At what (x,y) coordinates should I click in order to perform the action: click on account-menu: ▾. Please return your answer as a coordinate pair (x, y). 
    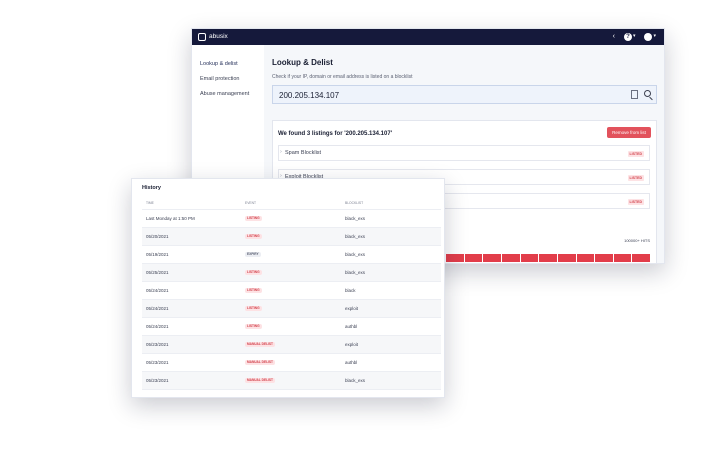
    Looking at the image, I should click on (650, 36).